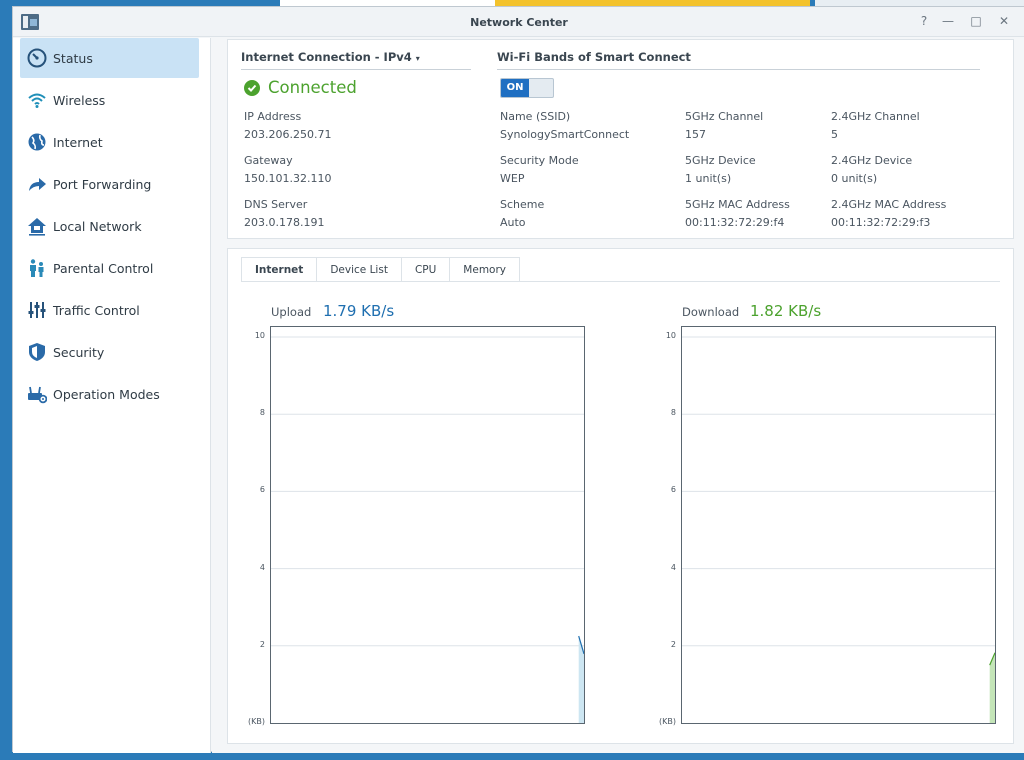 This screenshot has height=760, width=1024. I want to click on tab-device-list: Device List, so click(359, 269).